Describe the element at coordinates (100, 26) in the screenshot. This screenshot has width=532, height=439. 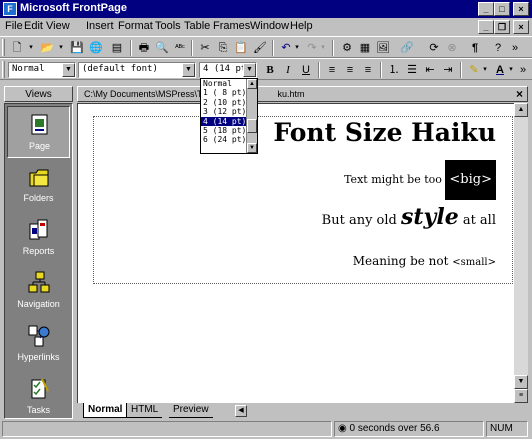
I see `menu-insert: Insert` at that location.